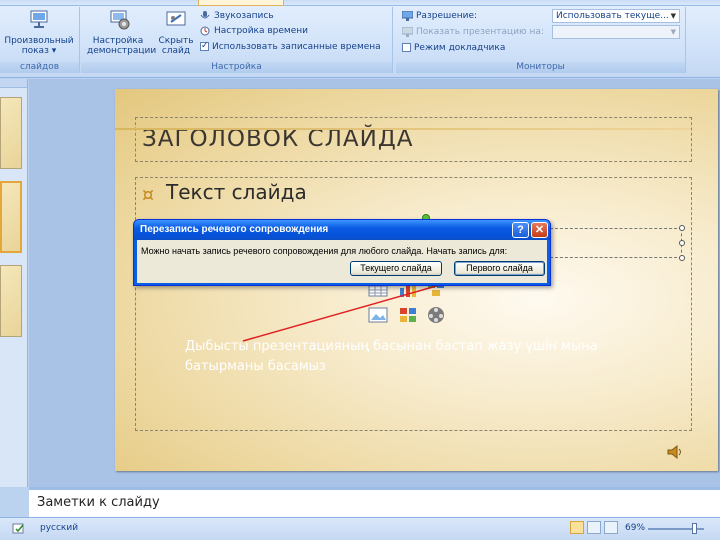  What do you see at coordinates (616, 32) in the screenshot?
I see `show-on-dropdown: ▼` at bounding box center [616, 32].